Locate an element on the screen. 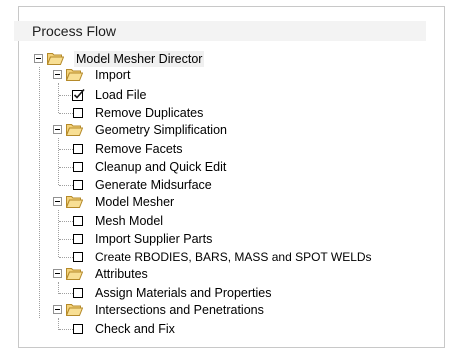 The image size is (451, 349). tree-group-label: Model Mesher is located at coordinates (135, 202).